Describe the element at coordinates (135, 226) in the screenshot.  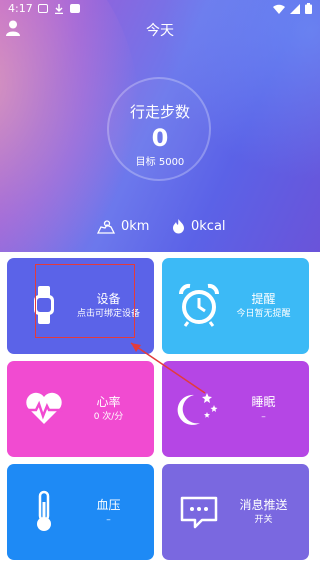
I see `distance-value: 0km` at that location.